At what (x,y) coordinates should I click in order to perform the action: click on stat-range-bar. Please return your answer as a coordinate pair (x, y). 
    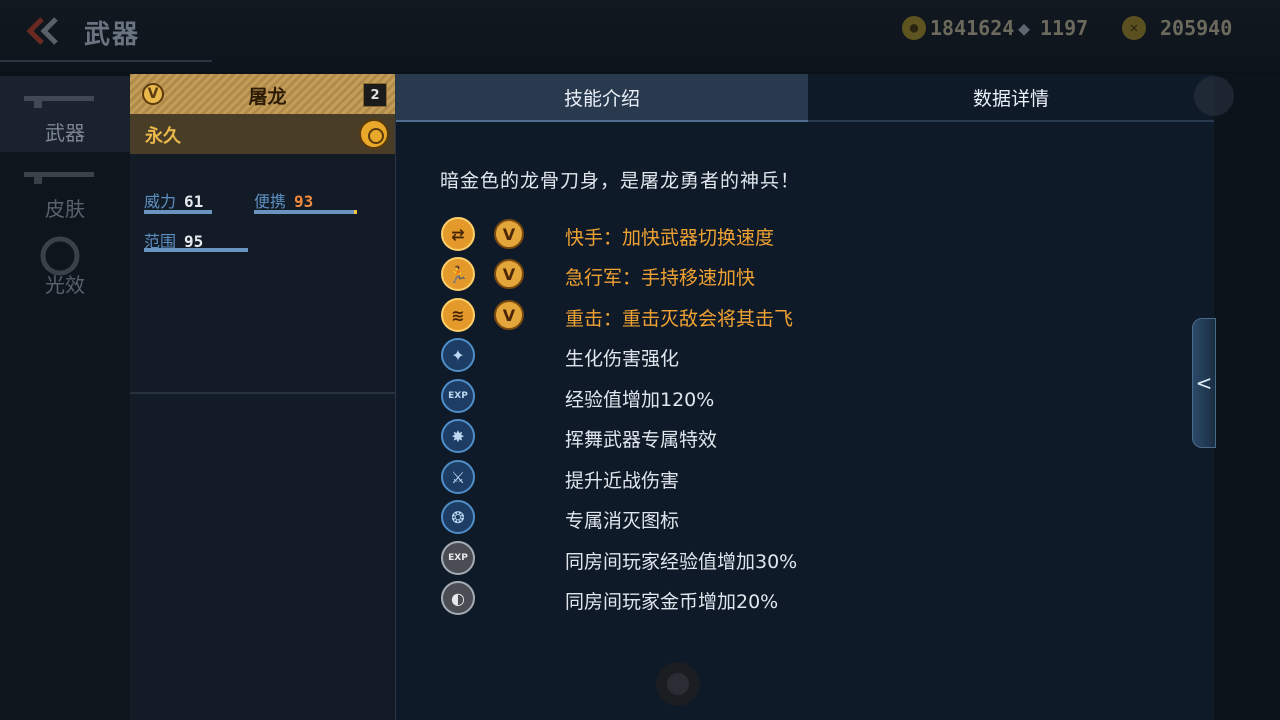
    Looking at the image, I should click on (196, 250).